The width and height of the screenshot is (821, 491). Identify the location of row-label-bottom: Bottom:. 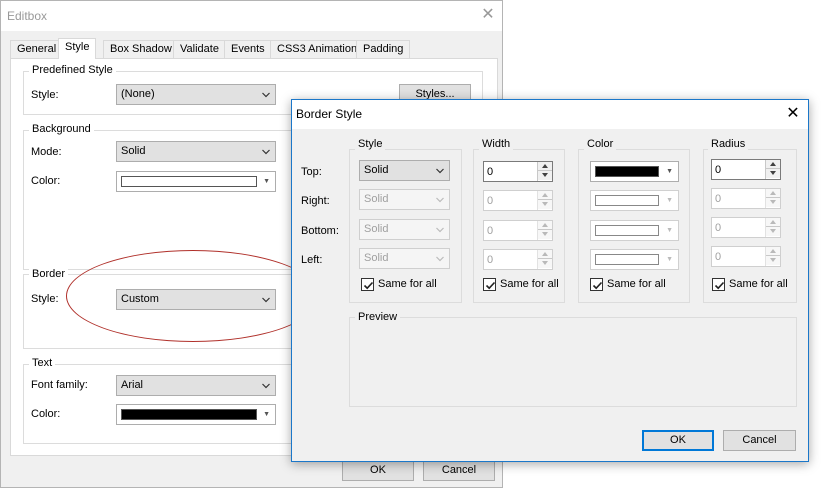
(320, 231).